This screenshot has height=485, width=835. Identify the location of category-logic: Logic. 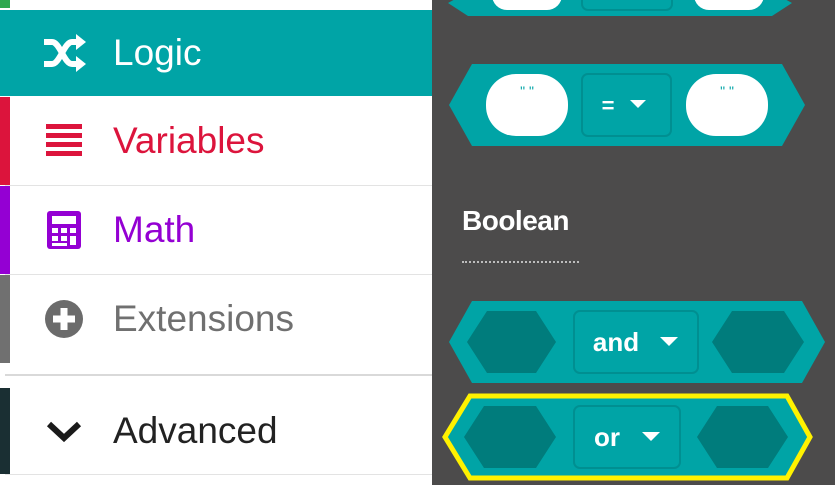
(216, 53).